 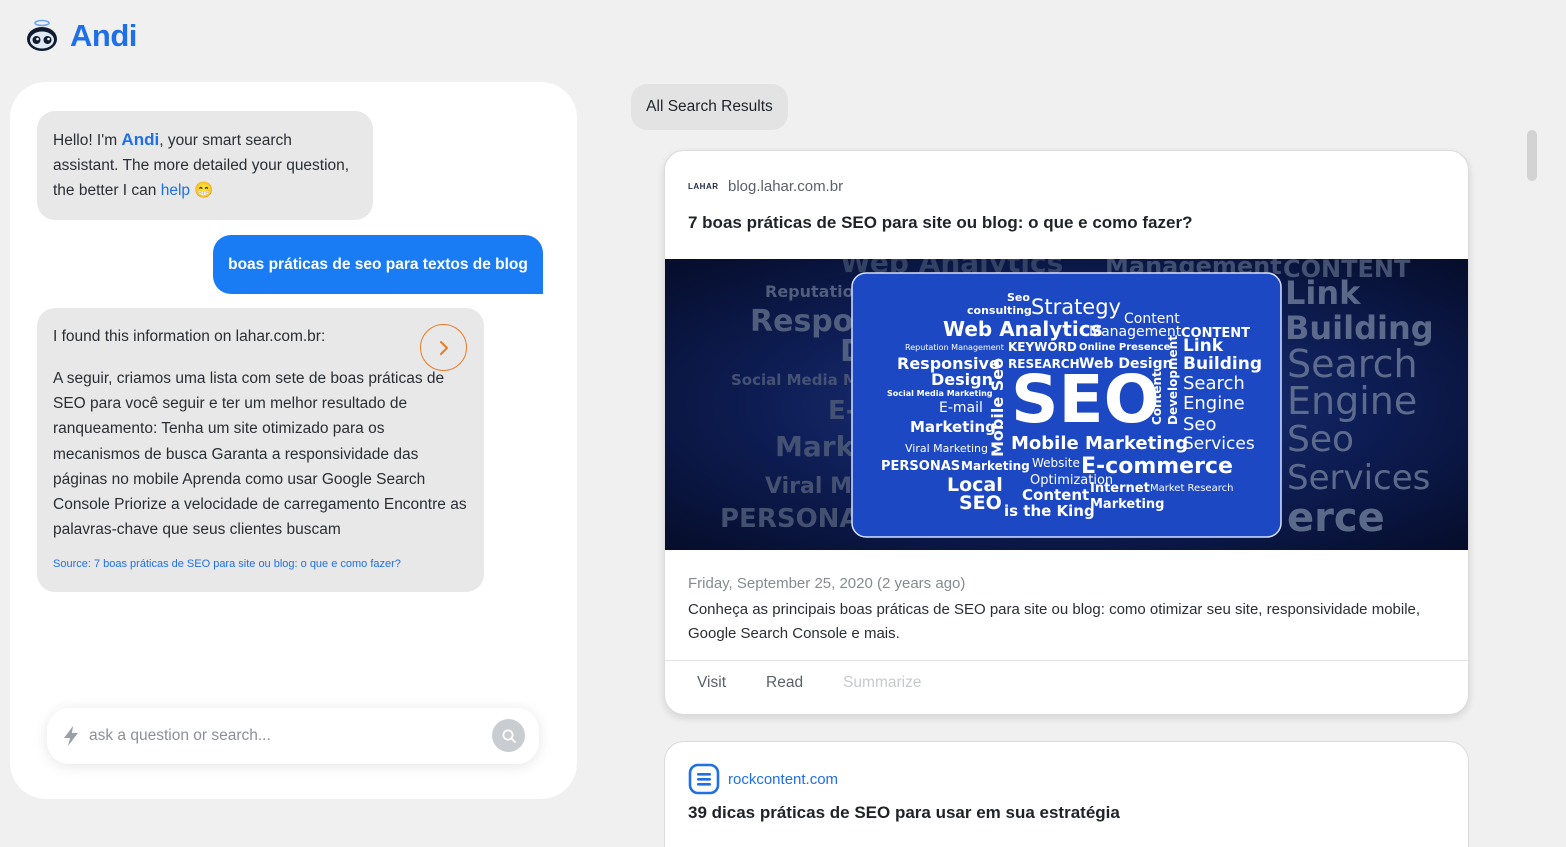 What do you see at coordinates (1085, 399) in the screenshot?
I see `word-seo-center: SEO` at bounding box center [1085, 399].